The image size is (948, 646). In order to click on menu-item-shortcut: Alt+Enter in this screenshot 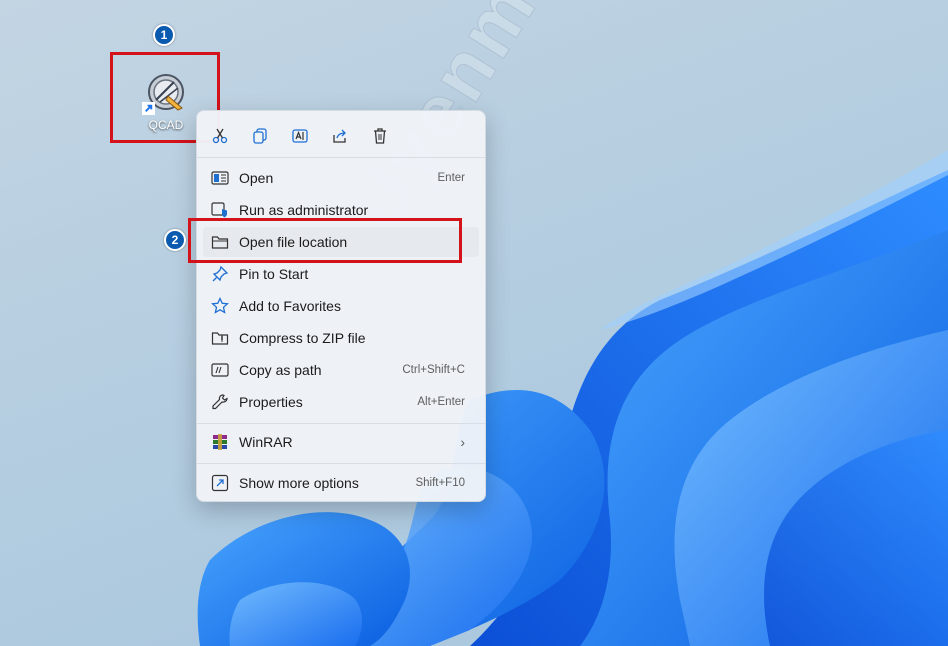, I will do `click(441, 402)`.